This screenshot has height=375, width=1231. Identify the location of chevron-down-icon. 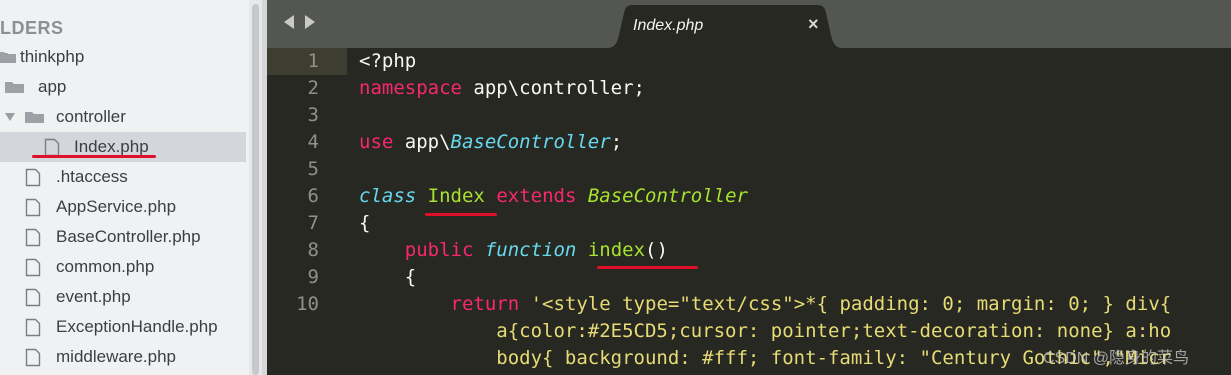
(10, 117).